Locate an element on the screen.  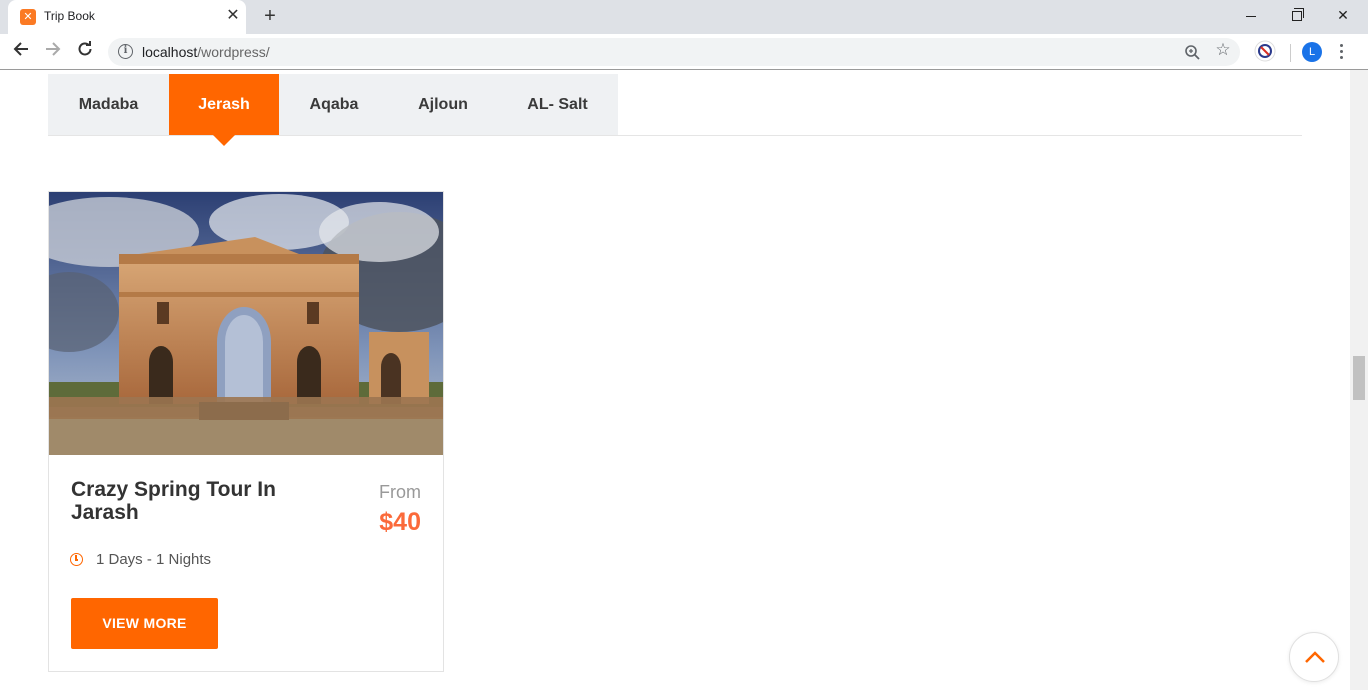
tab-al-salt: AL- Salt is located at coordinates (557, 104).